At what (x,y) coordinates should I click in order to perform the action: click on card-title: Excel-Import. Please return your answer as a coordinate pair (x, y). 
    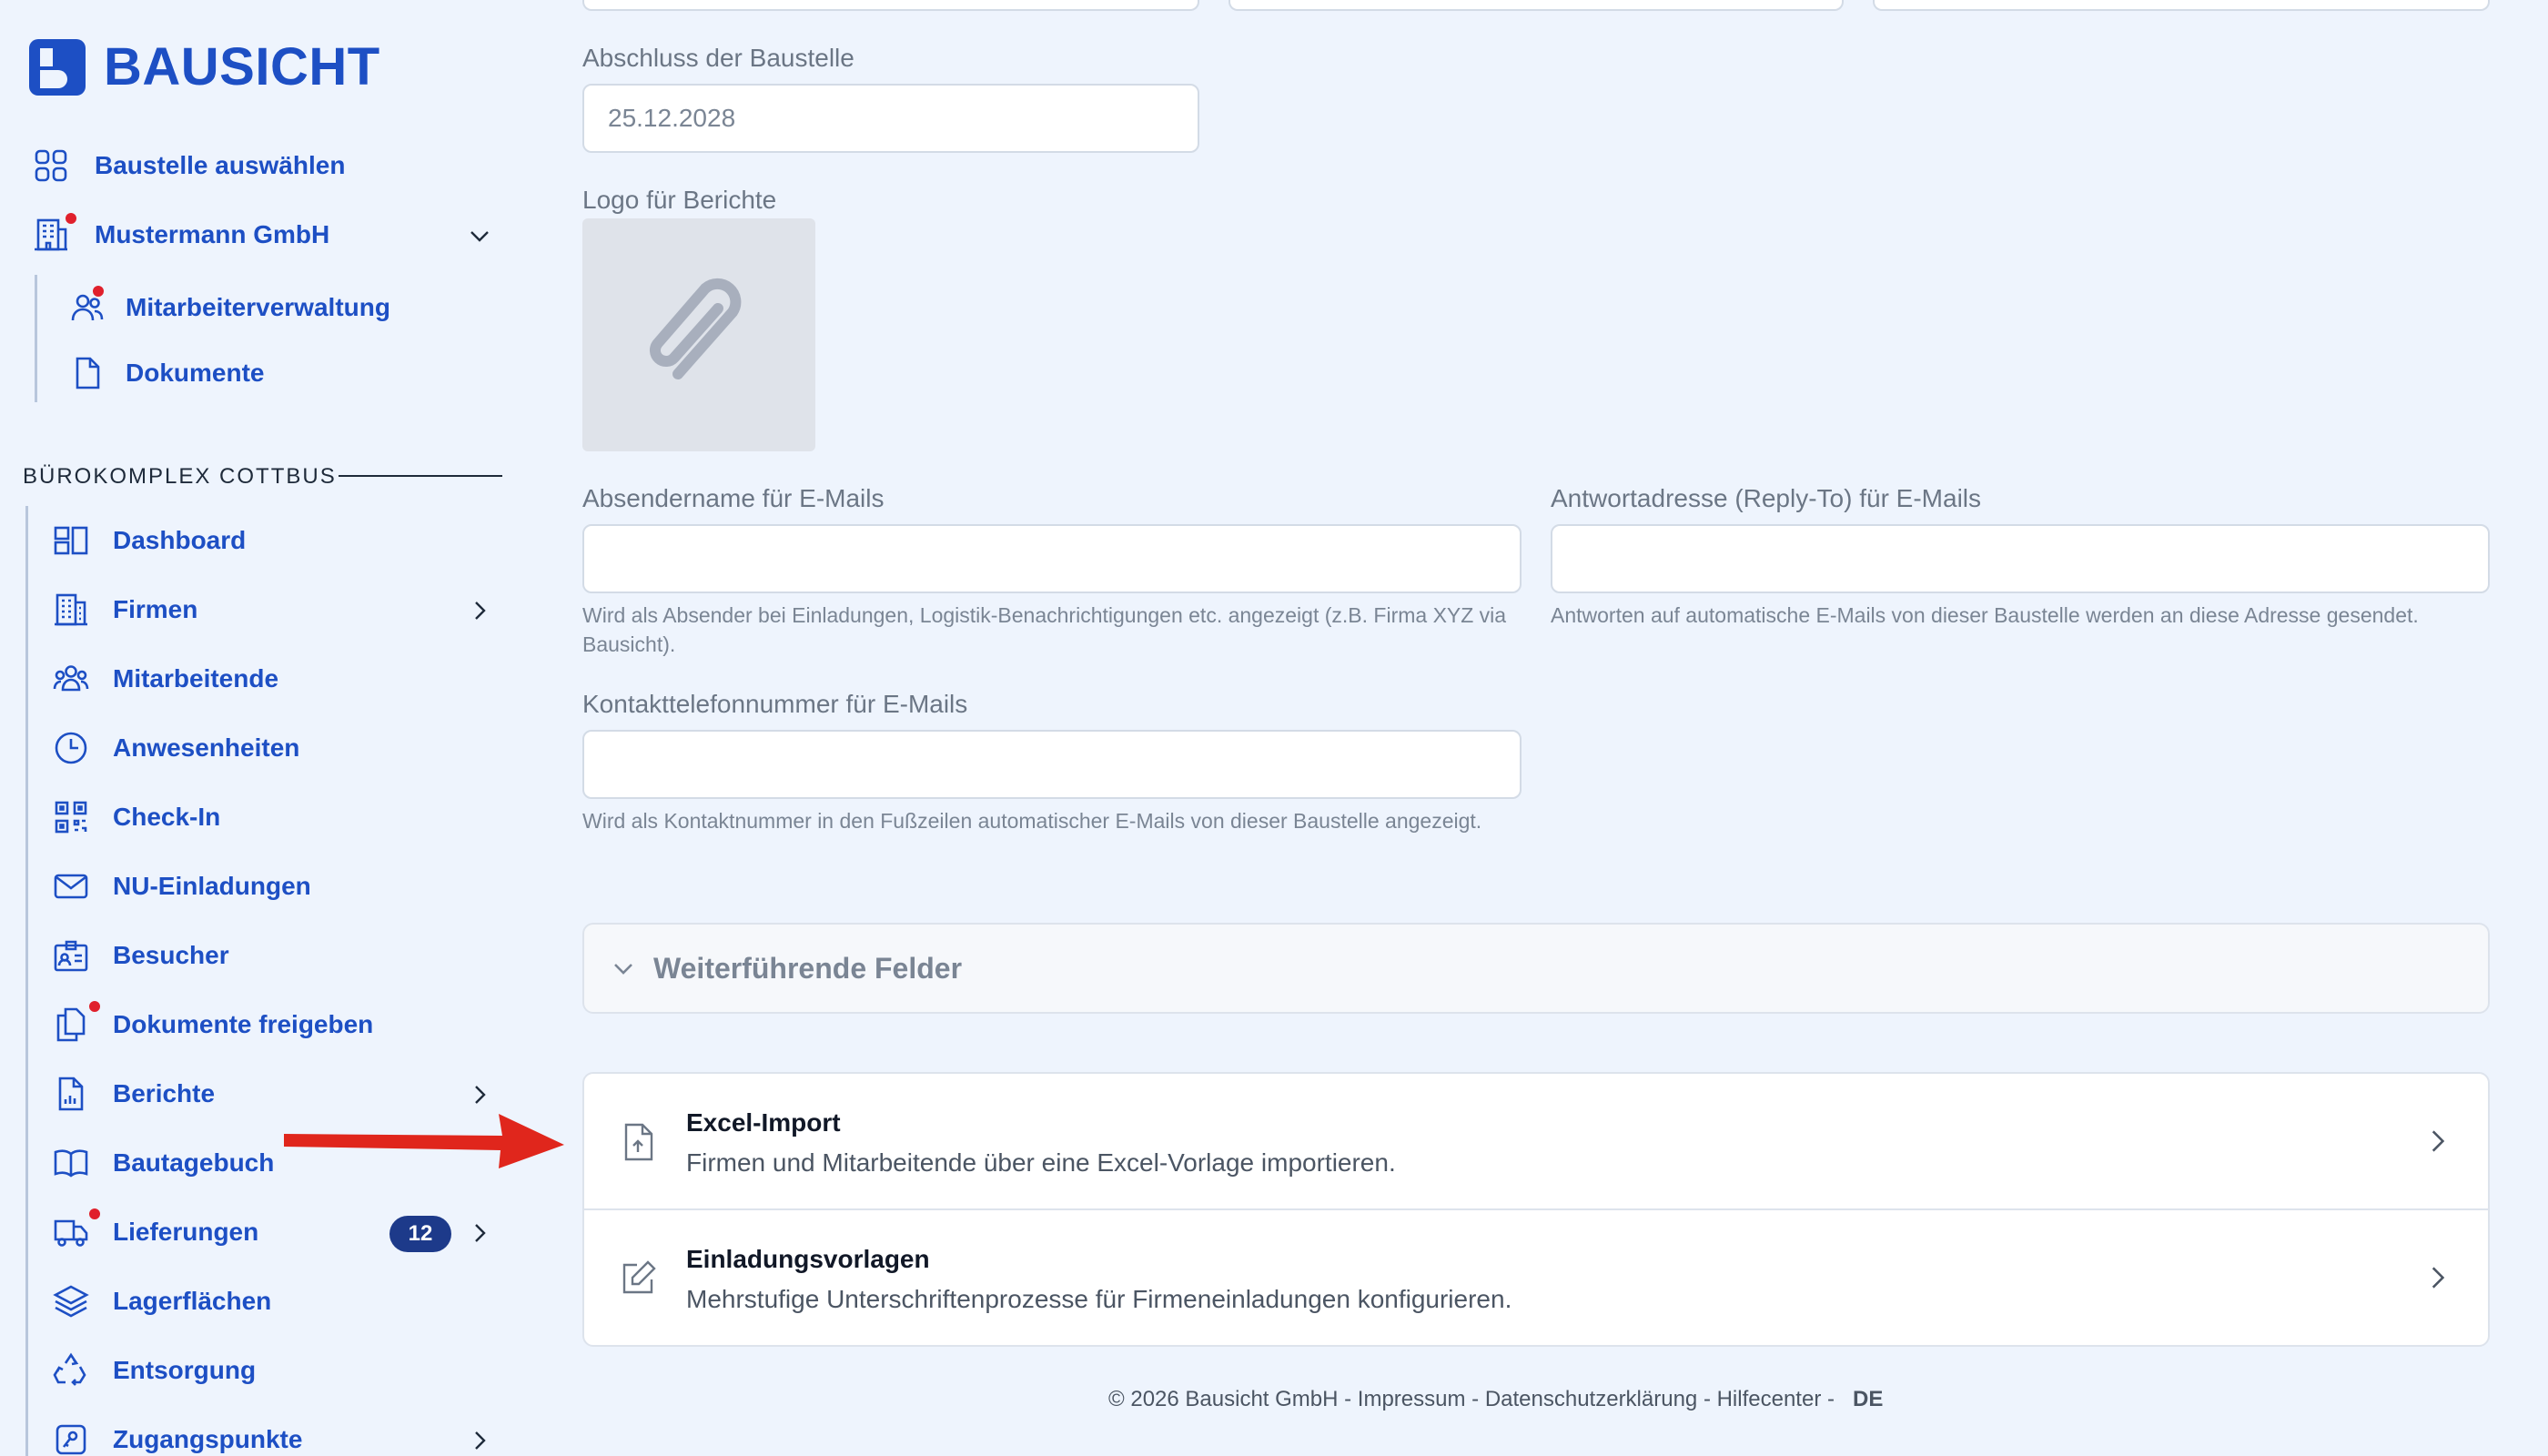
    Looking at the image, I should click on (764, 1123).